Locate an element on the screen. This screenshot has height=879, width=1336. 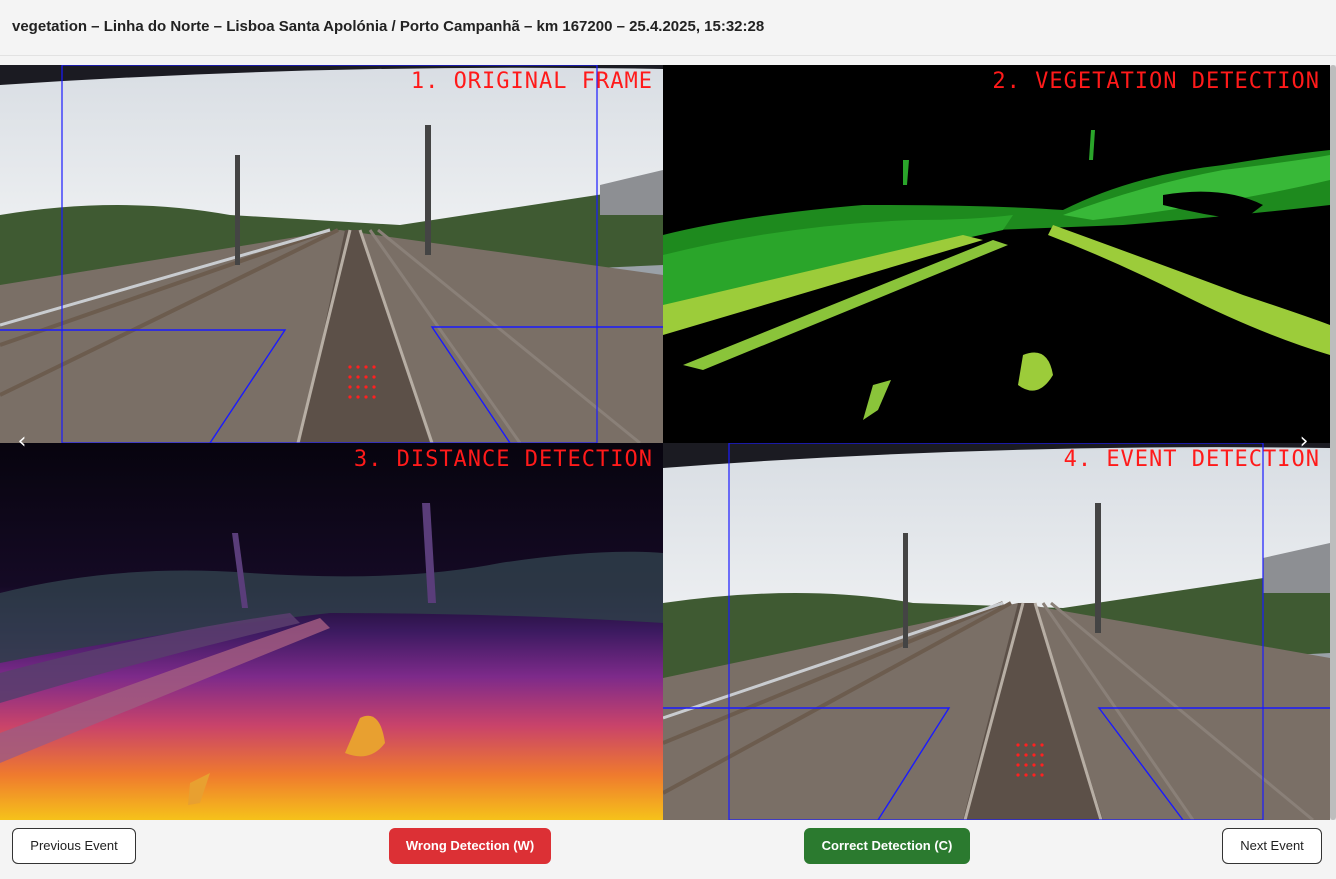
next-event-button: Next Event is located at coordinates (1272, 846).